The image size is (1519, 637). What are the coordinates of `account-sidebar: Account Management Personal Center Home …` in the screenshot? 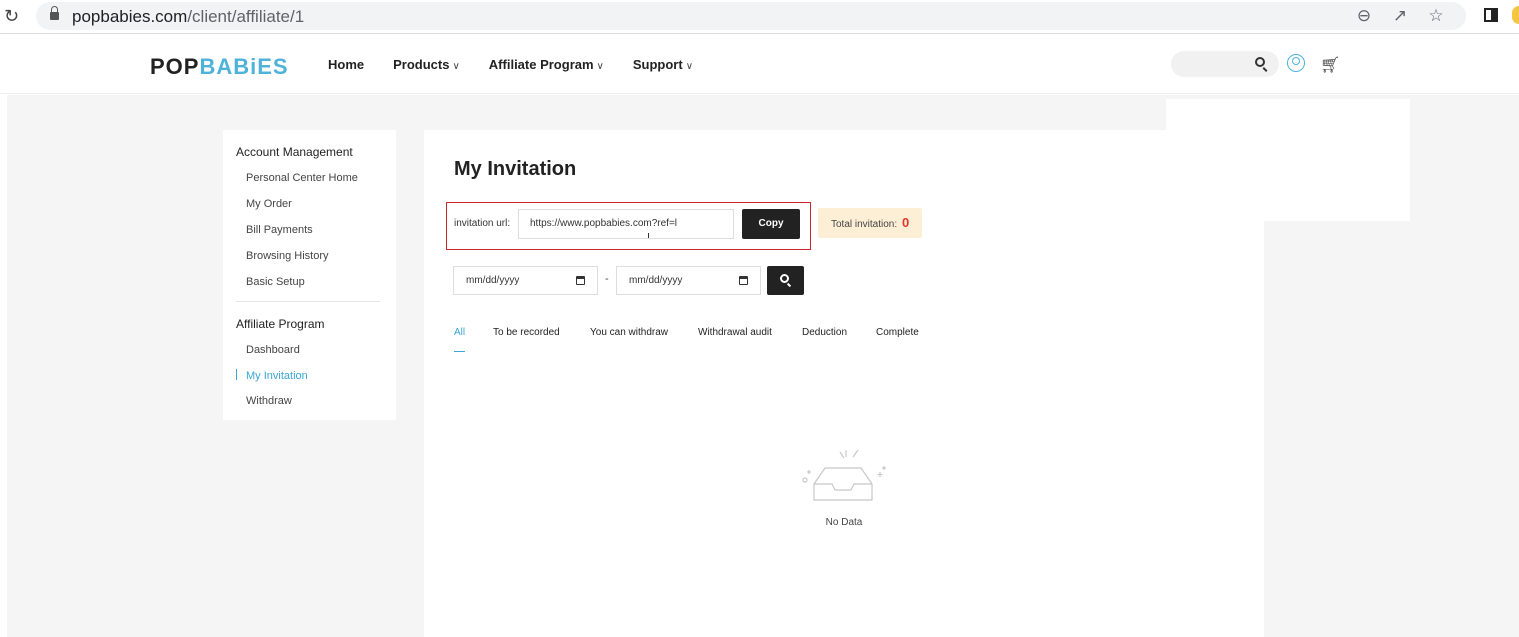 It's located at (309, 275).